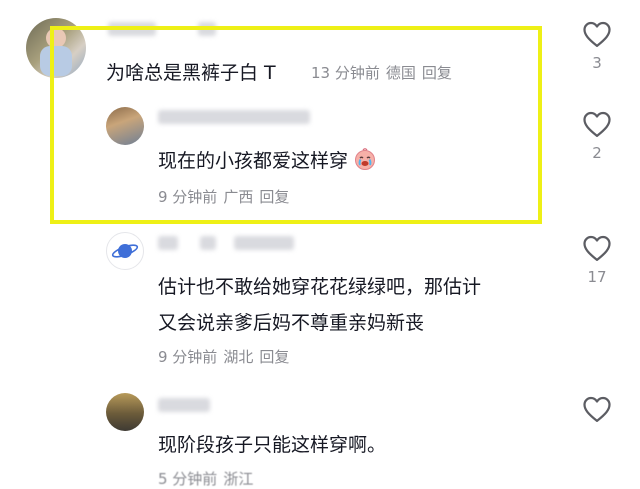 Image resolution: width=640 pixels, height=489 pixels. I want to click on comment-text: 为啥总是黑裤子白 T, so click(191, 73).